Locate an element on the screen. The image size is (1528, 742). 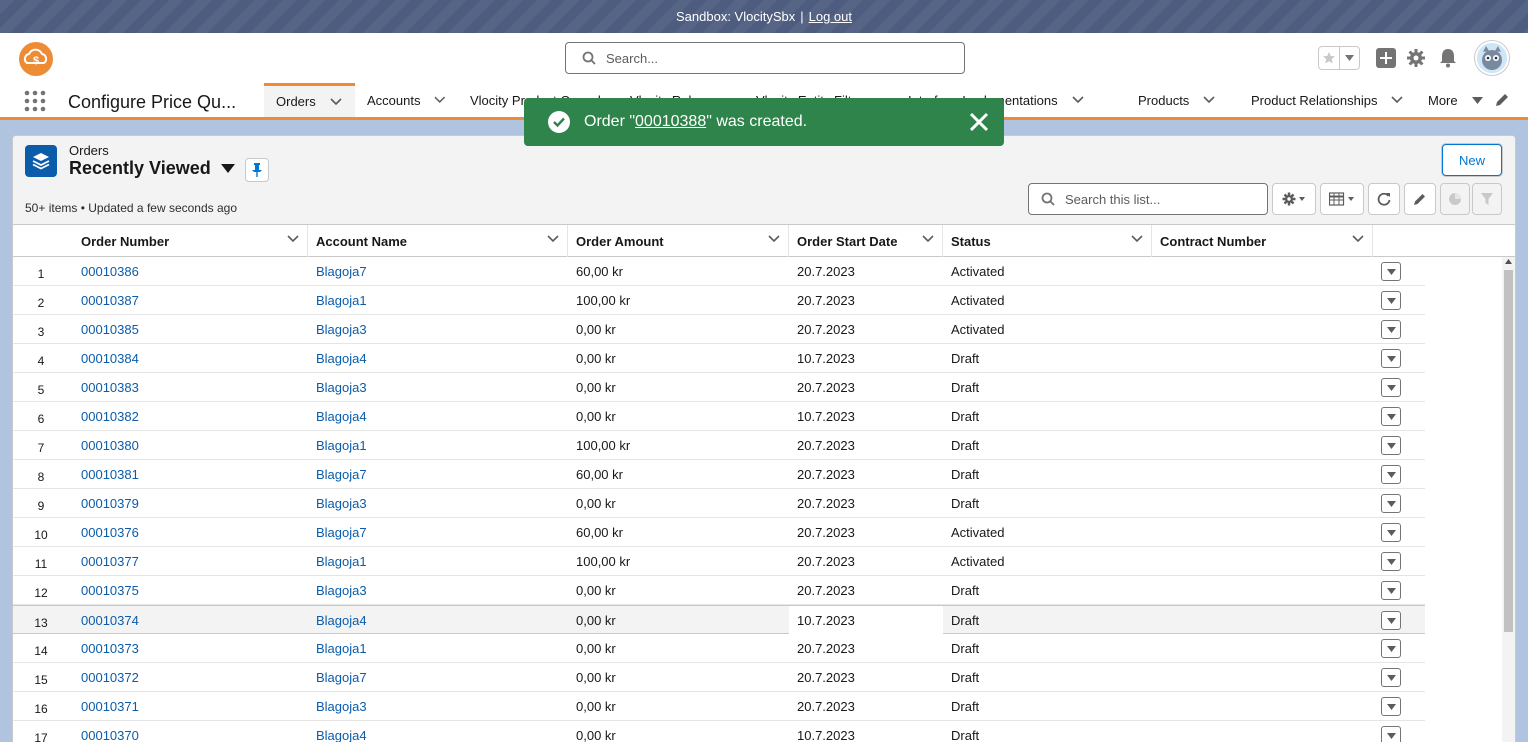
salesforce-cloud-logo: $ is located at coordinates (36, 59).